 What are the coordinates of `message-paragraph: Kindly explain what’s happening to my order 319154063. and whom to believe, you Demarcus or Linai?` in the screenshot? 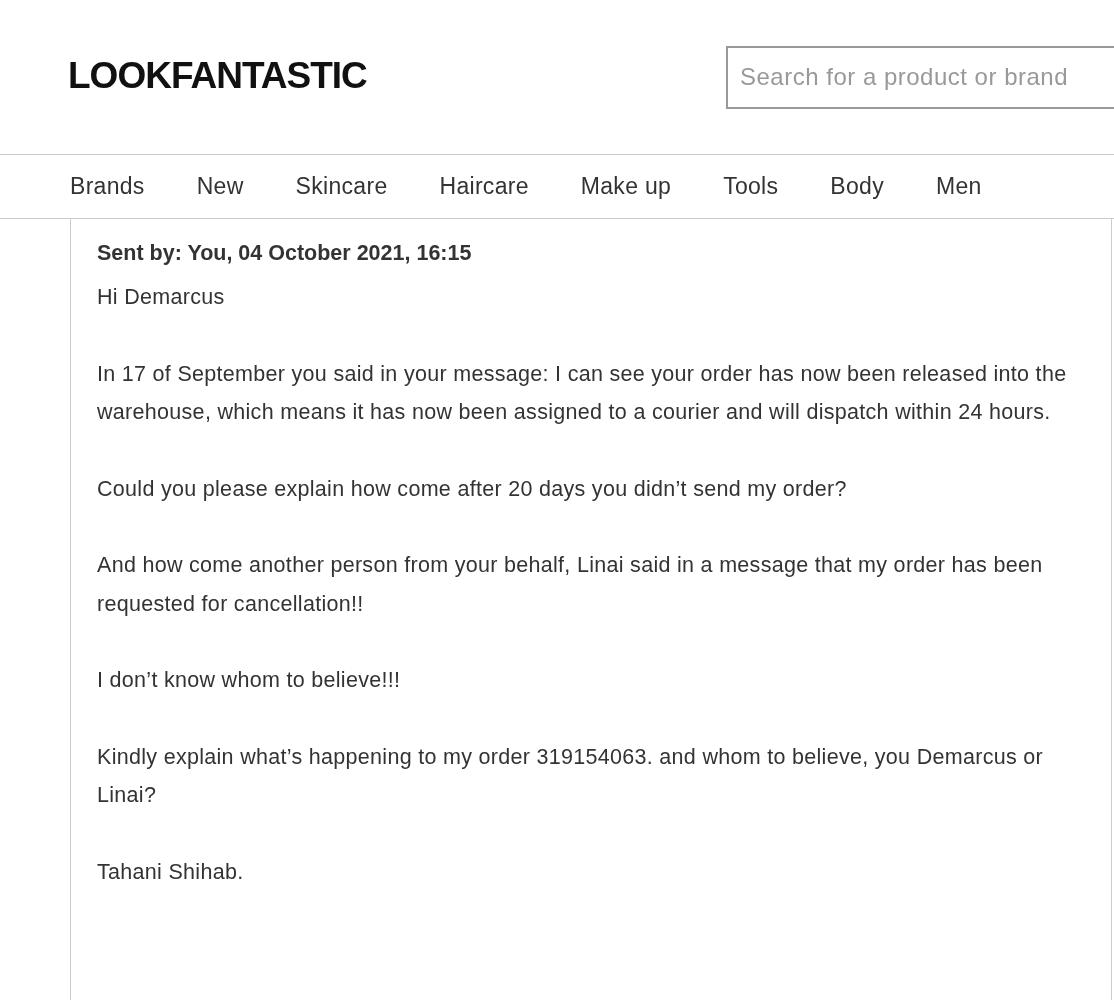 It's located at (570, 776).